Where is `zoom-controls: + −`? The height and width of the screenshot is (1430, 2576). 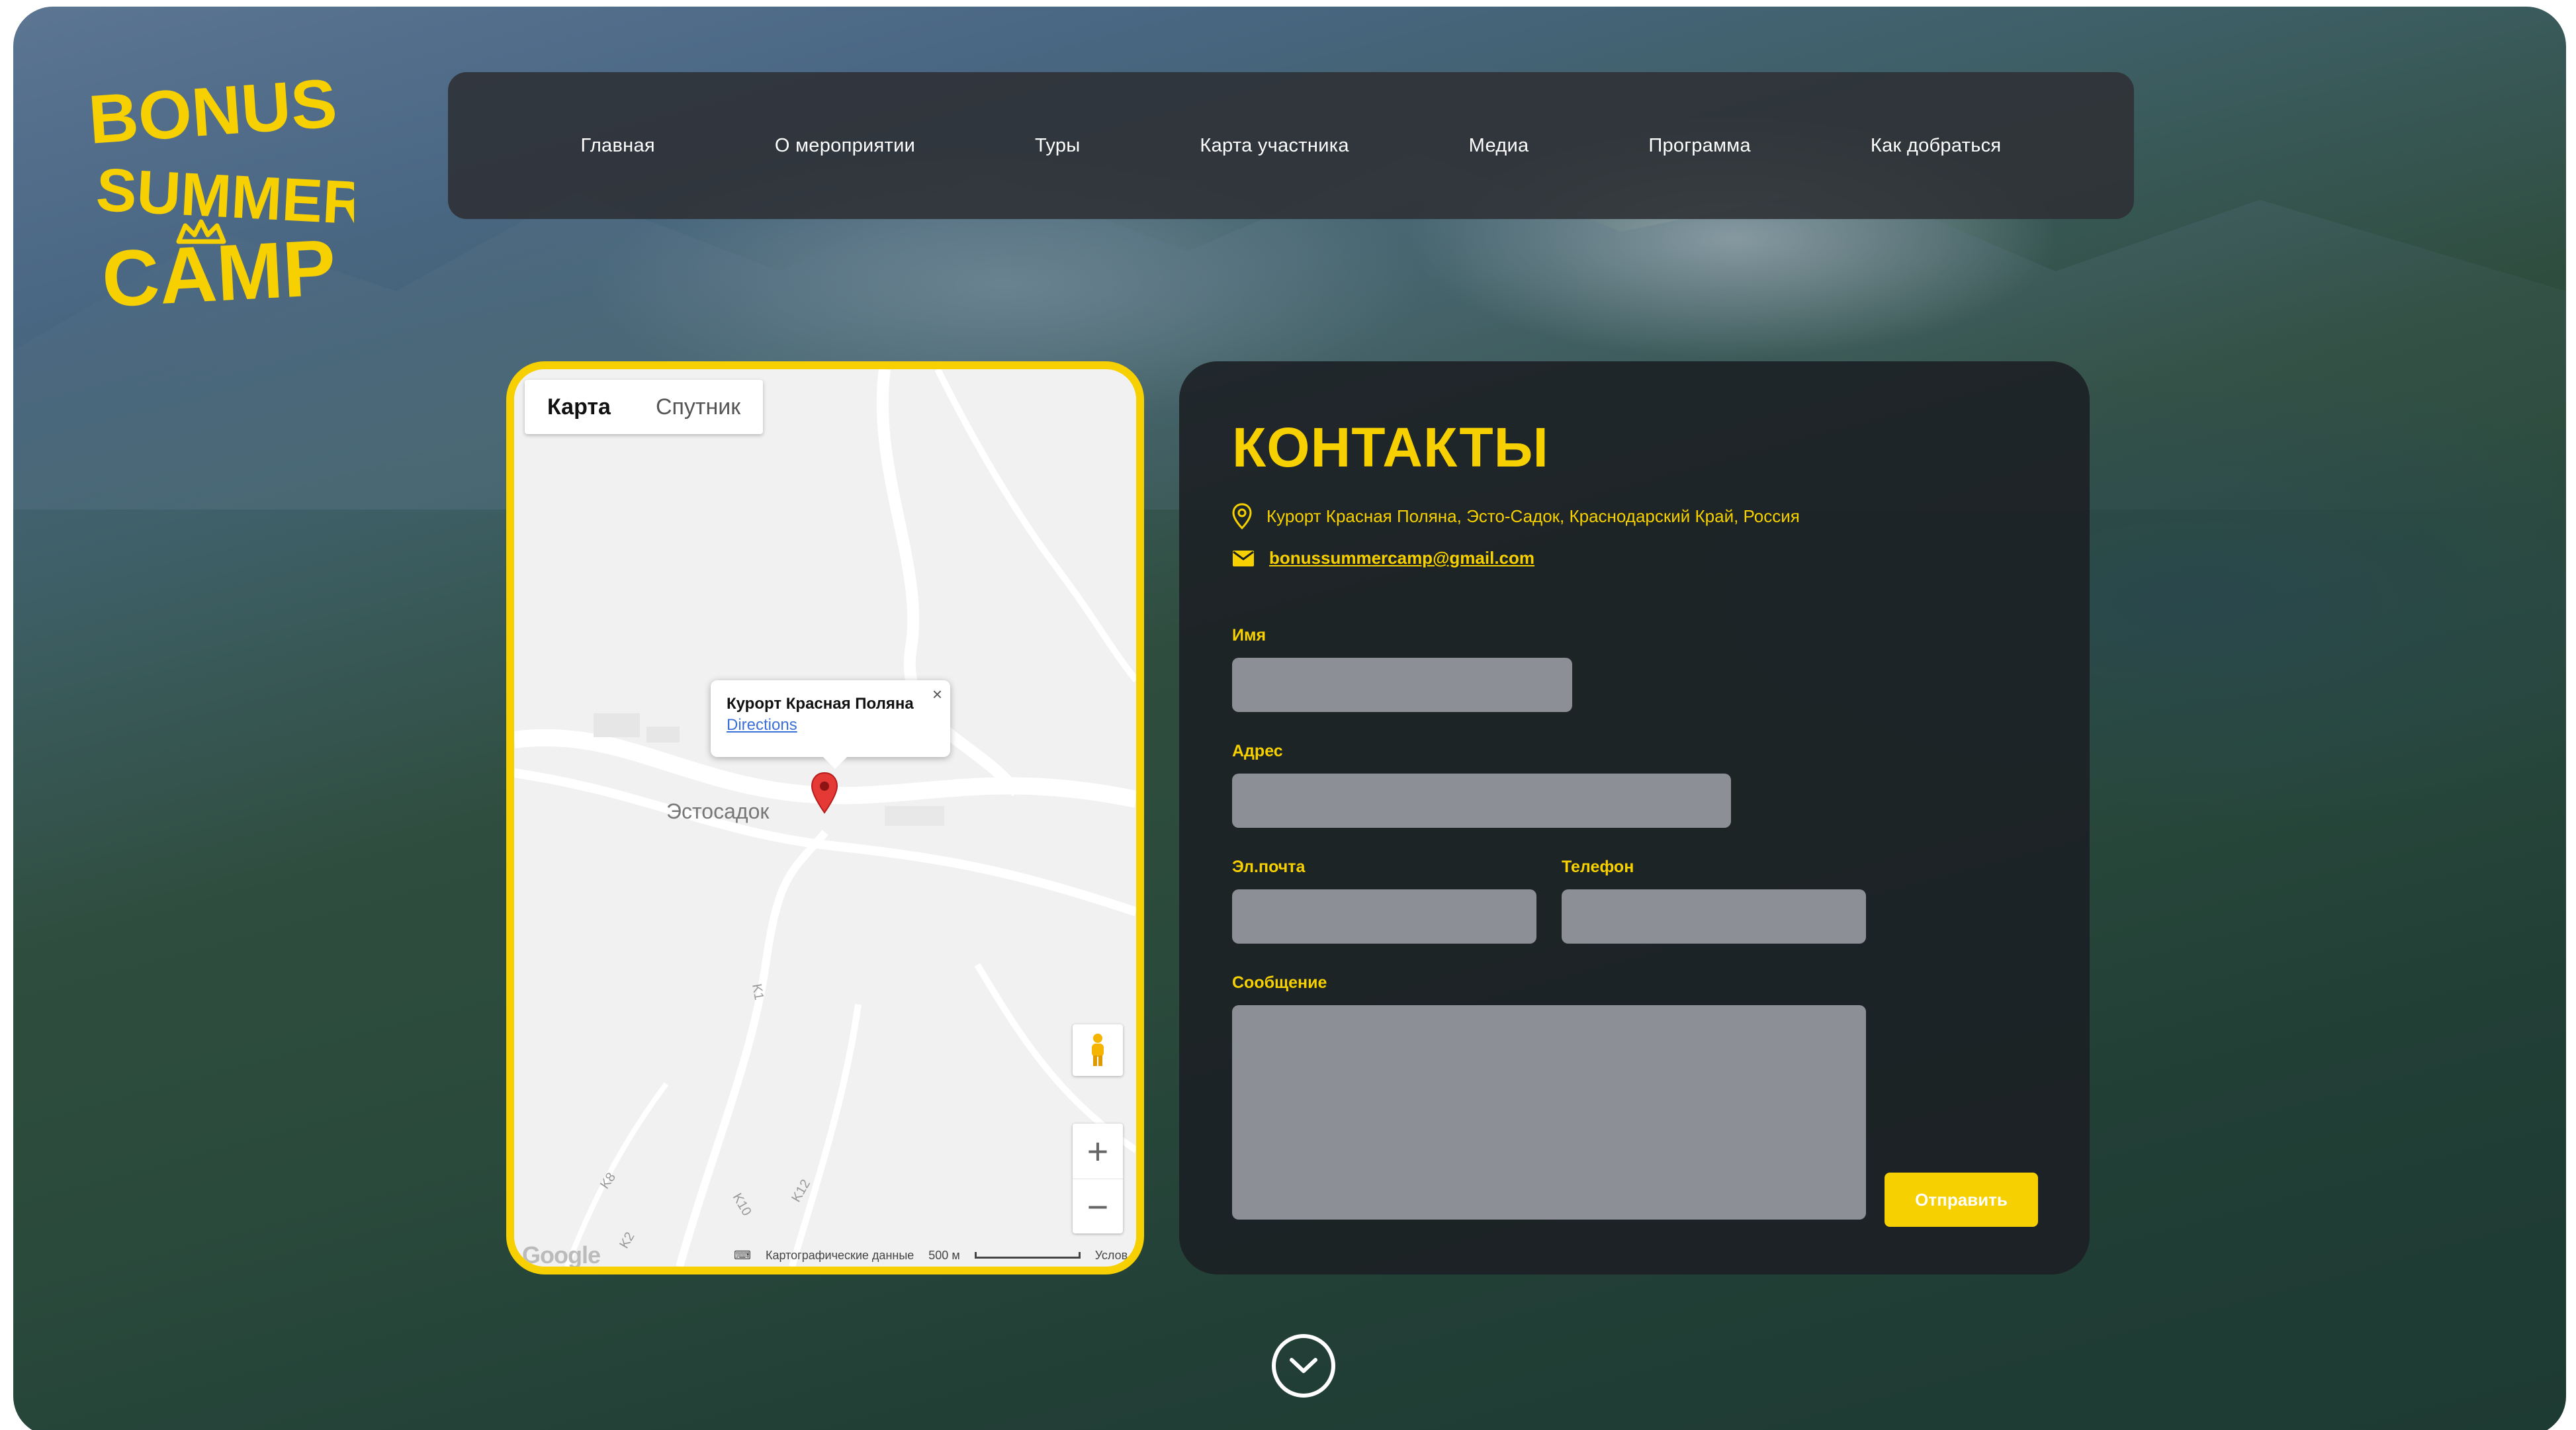 zoom-controls: + − is located at coordinates (1098, 1178).